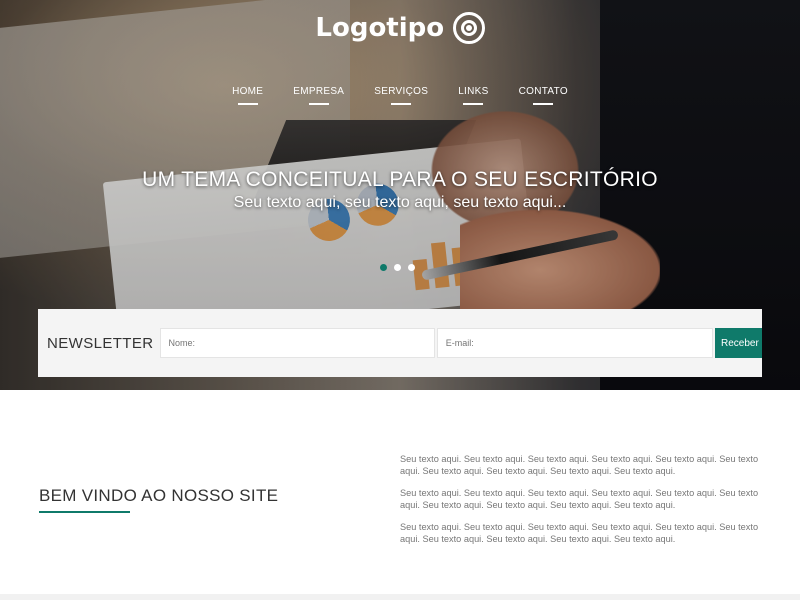  What do you see at coordinates (400, 179) in the screenshot?
I see `hero-title: UM TEMA CONCEITUAL PARA O SEU ESCRITÓRIO` at bounding box center [400, 179].